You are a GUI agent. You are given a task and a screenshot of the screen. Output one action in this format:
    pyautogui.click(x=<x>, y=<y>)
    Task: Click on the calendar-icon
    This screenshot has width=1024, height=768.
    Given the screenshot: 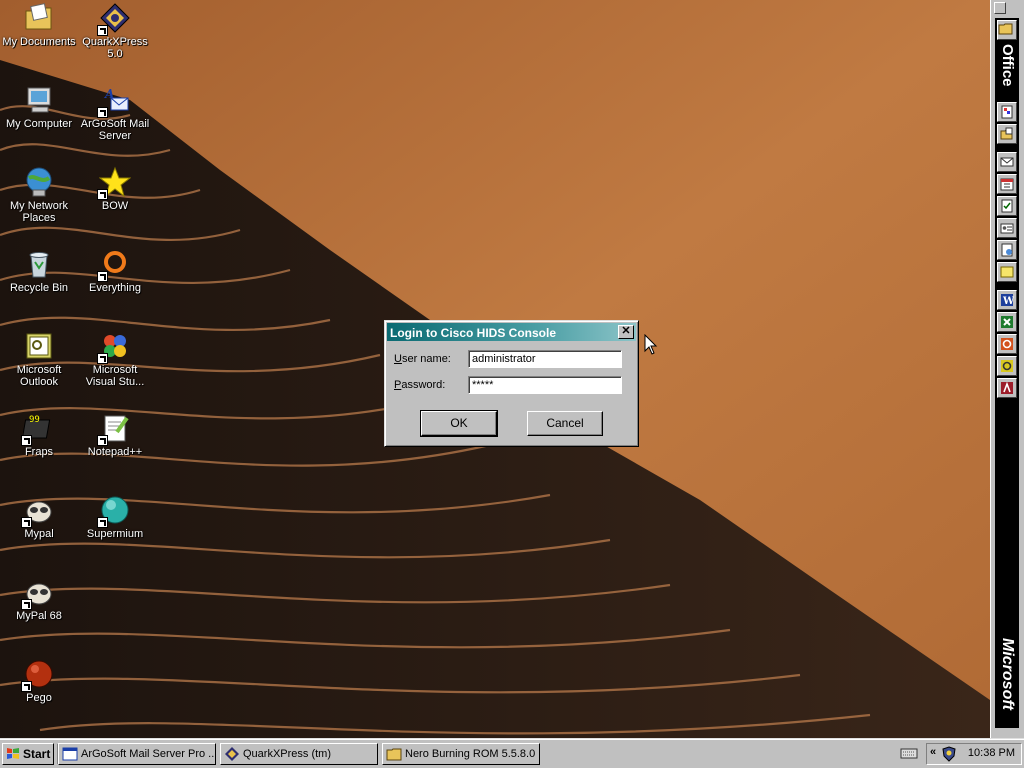 What is the action you would take?
    pyautogui.click(x=1007, y=184)
    